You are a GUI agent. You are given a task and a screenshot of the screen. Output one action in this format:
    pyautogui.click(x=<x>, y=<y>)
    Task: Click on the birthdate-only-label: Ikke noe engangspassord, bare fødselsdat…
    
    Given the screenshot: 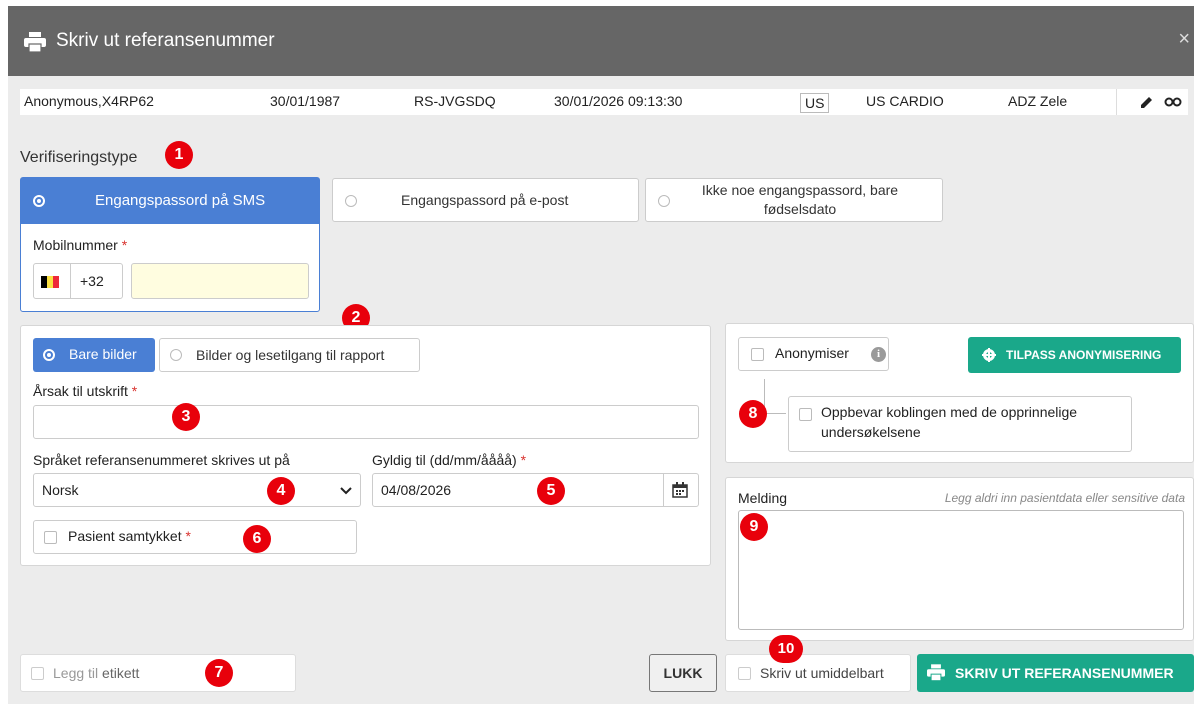 What is the action you would take?
    pyautogui.click(x=800, y=199)
    